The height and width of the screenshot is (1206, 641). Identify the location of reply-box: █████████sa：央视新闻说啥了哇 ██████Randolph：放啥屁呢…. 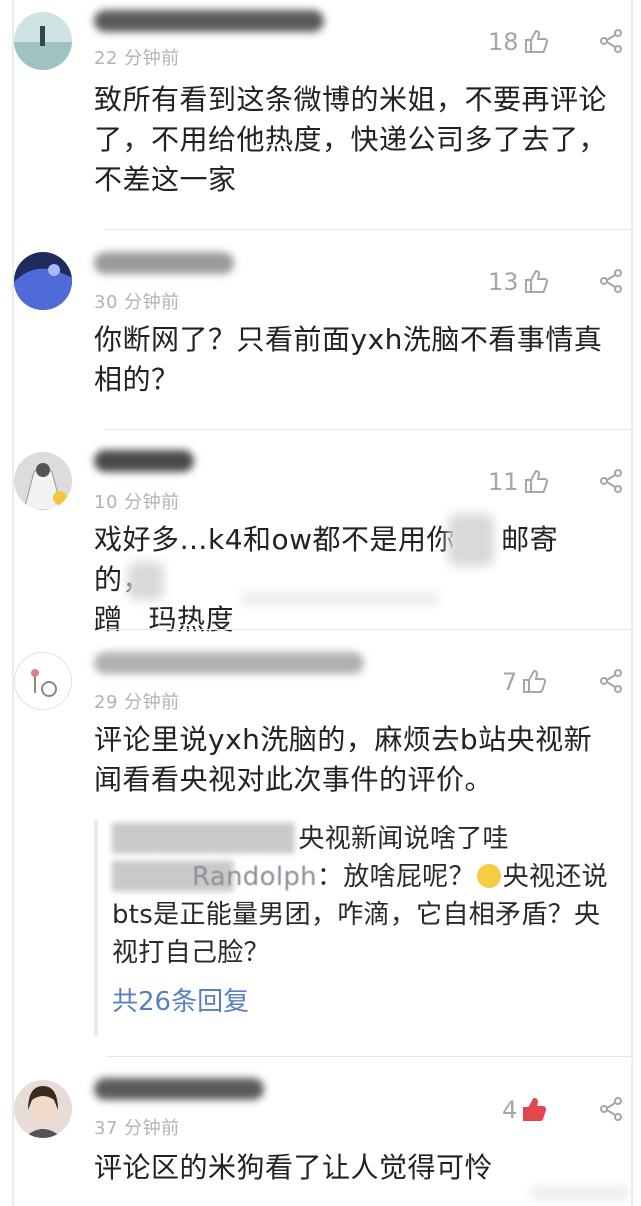
(354, 928).